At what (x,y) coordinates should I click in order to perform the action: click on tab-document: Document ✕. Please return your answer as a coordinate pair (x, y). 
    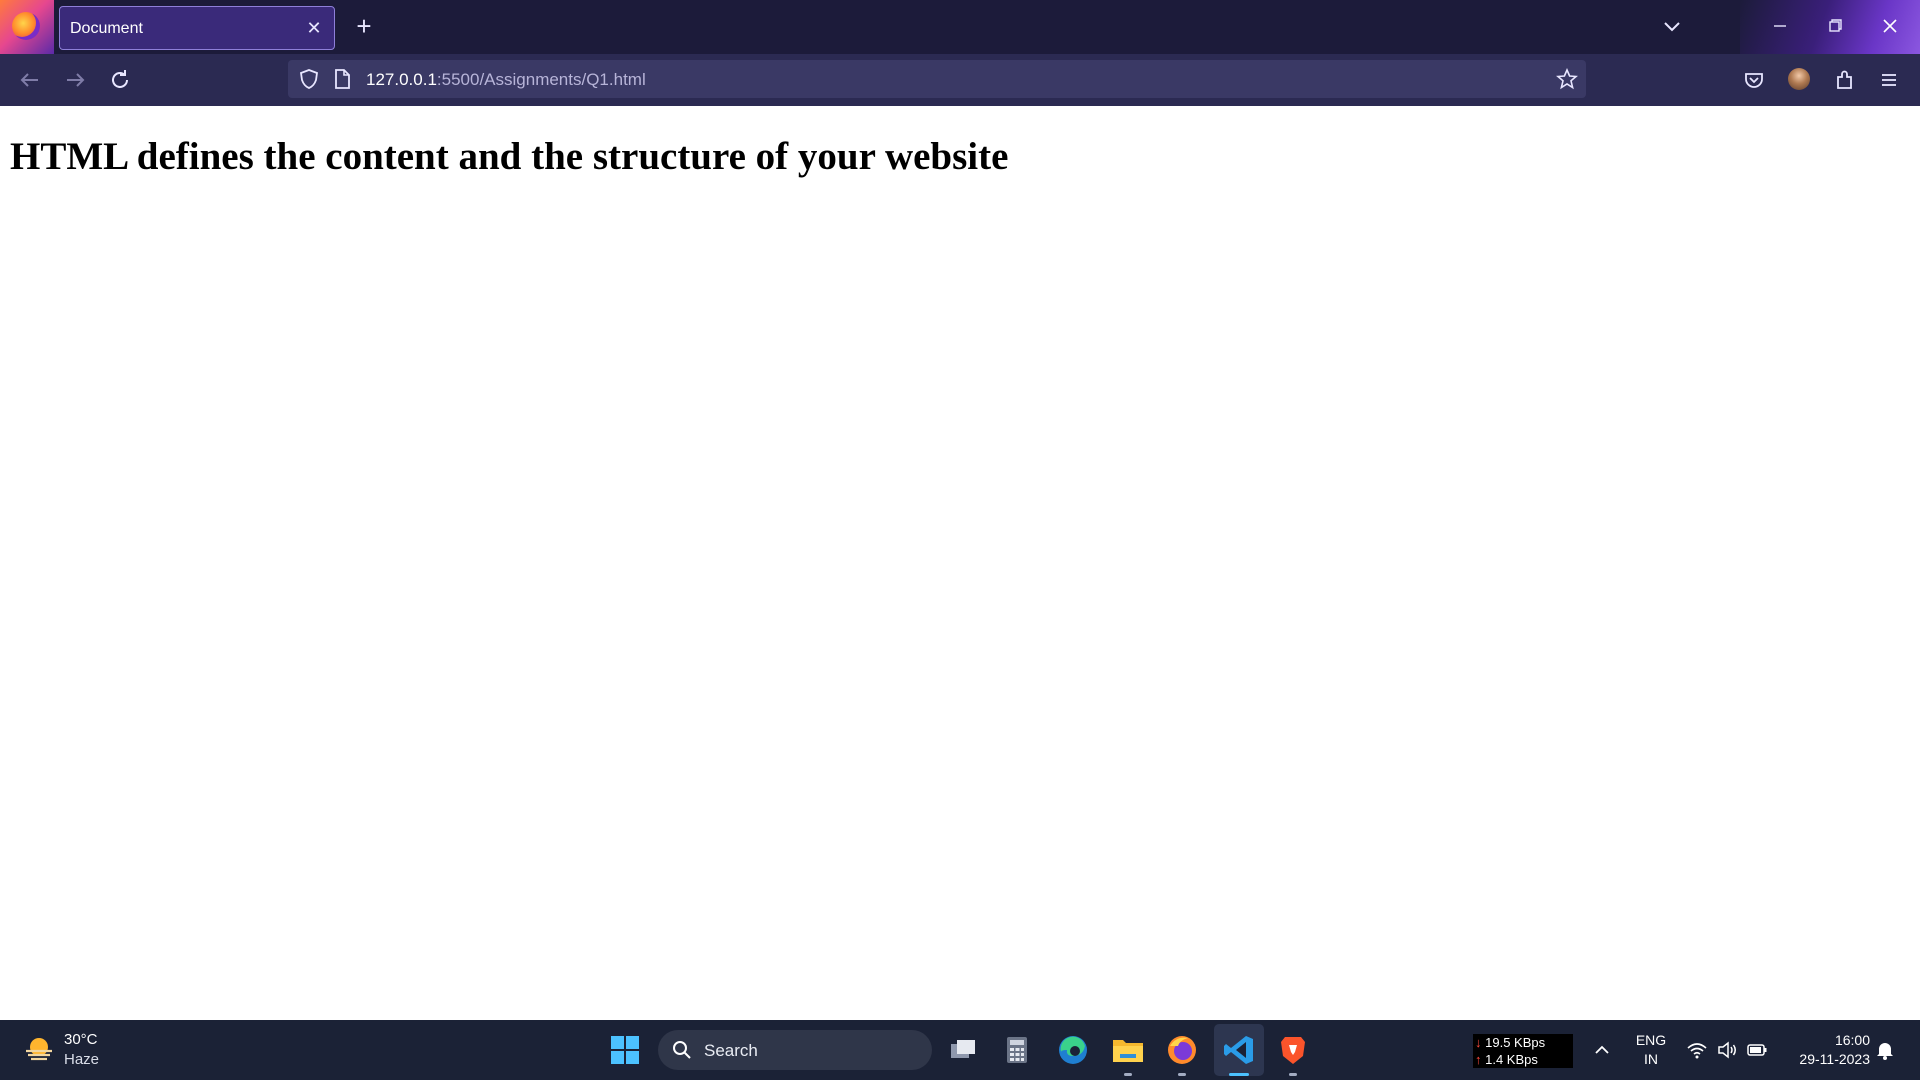
    Looking at the image, I should click on (197, 28).